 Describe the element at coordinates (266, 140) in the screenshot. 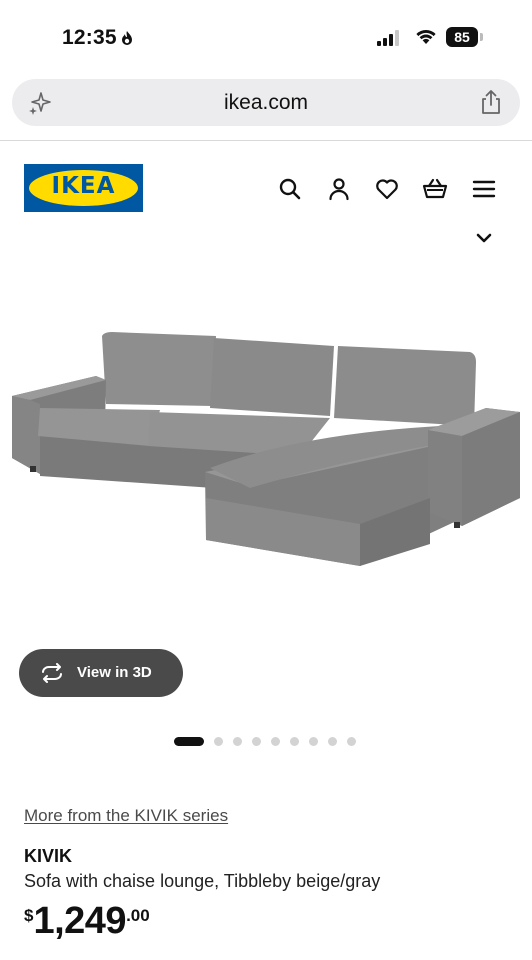

I see `divider` at that location.